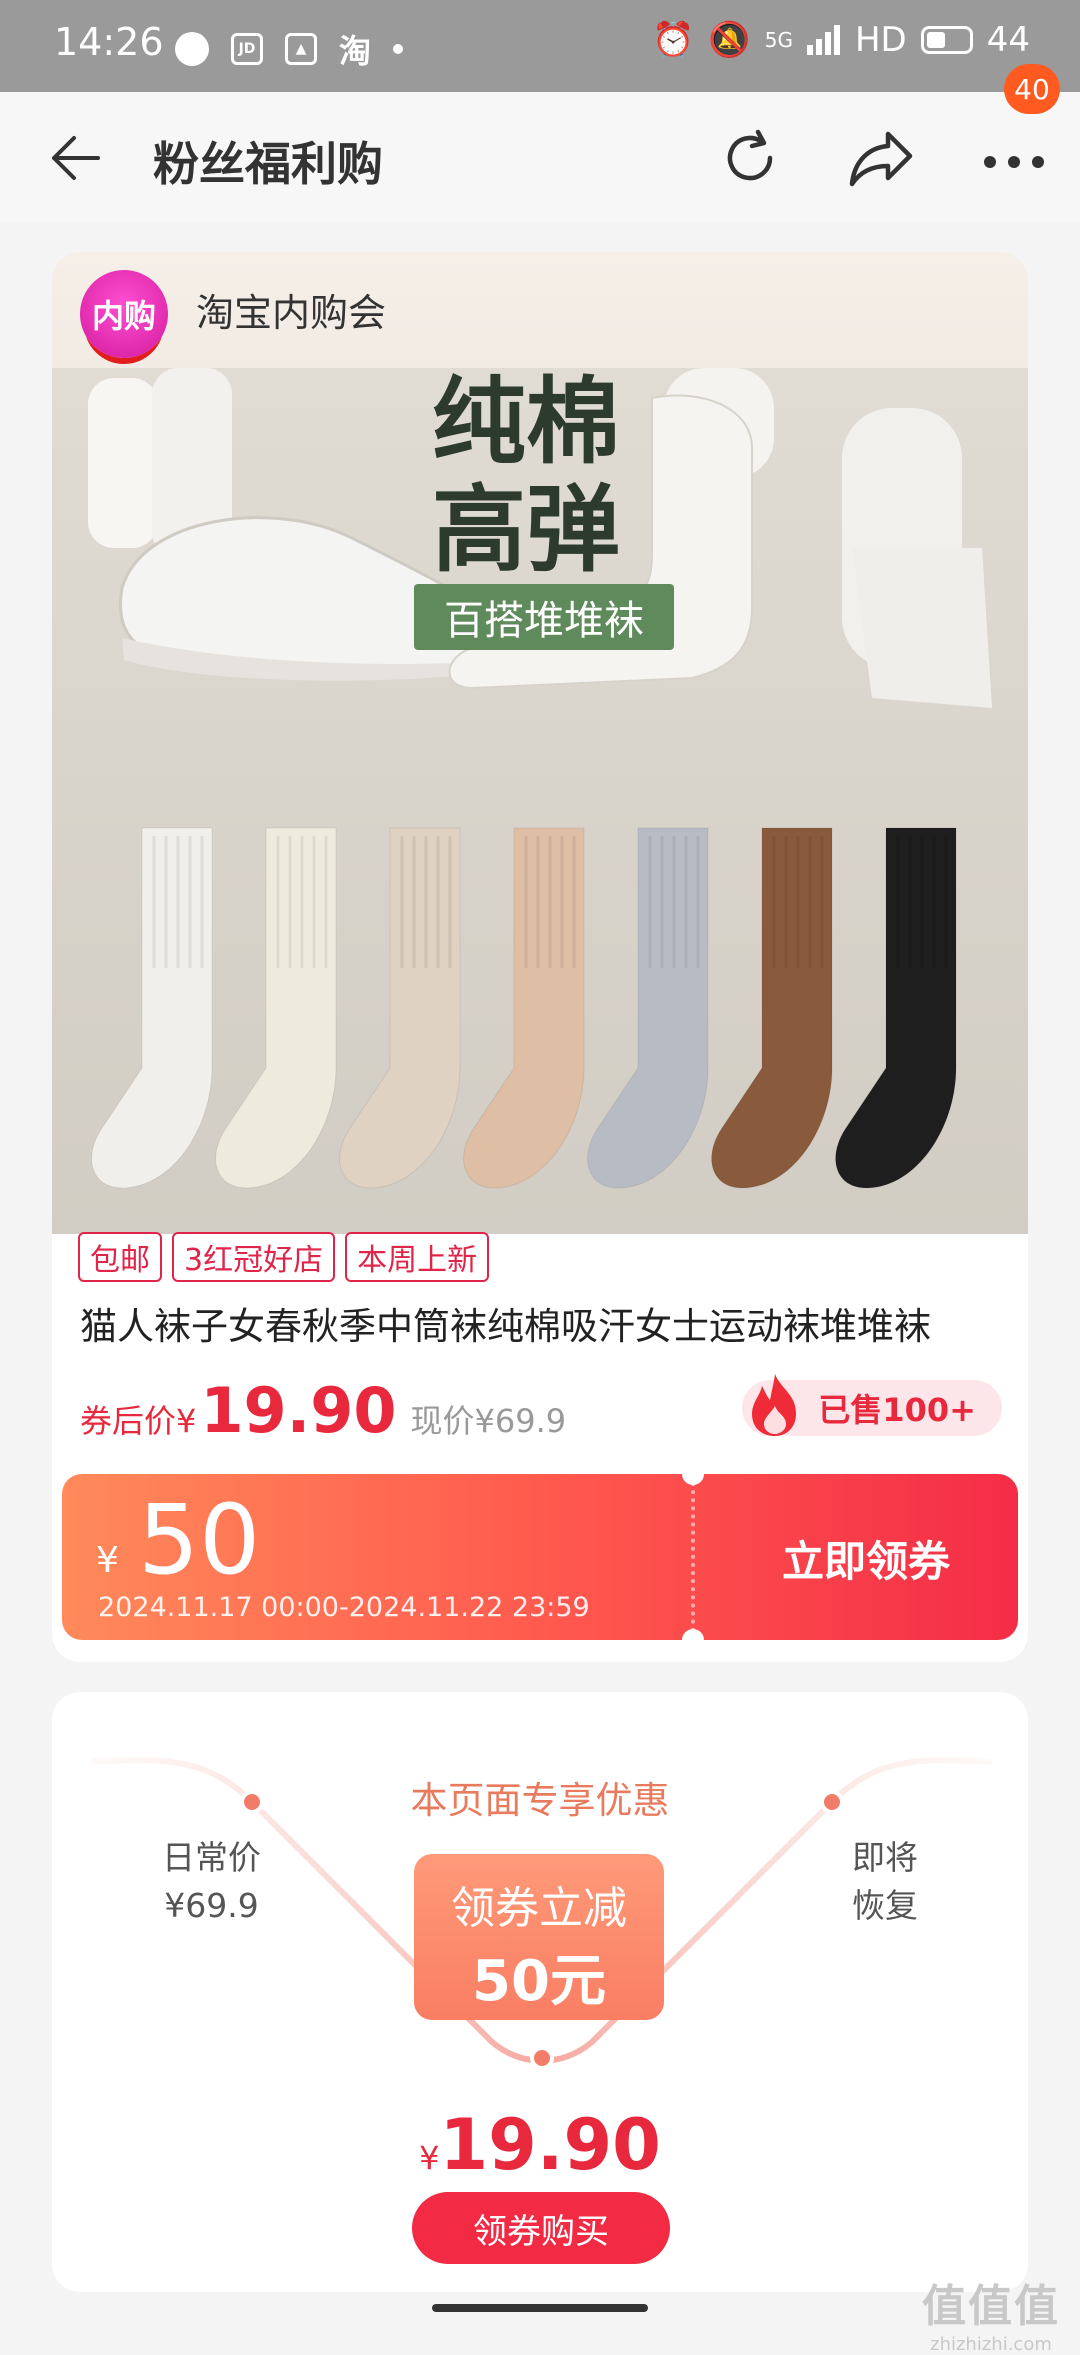 This screenshot has height=2355, width=1080. What do you see at coordinates (882, 158) in the screenshot?
I see `share-icon` at bounding box center [882, 158].